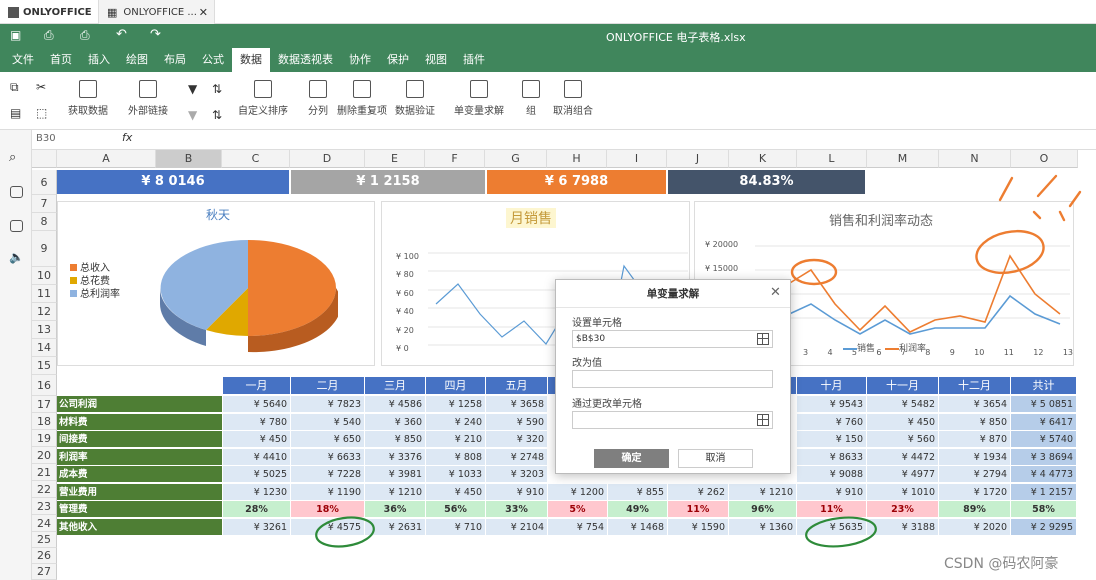  I want to click on table-cell: ¥ 1210, so click(395, 492).